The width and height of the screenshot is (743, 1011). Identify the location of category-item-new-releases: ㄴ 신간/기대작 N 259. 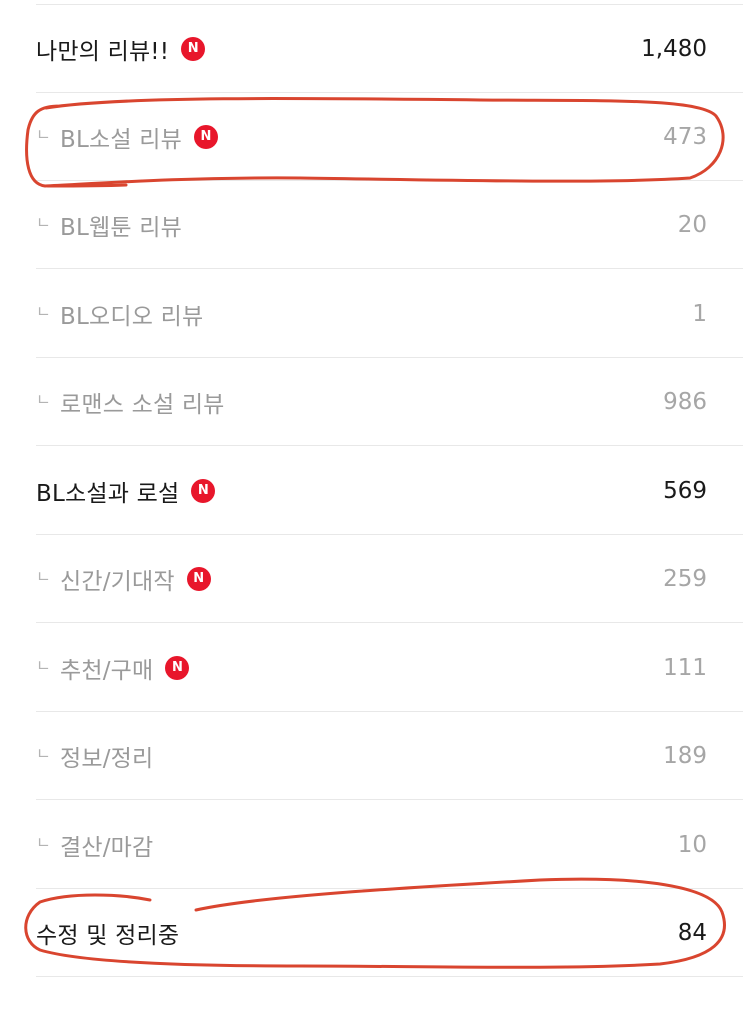
(389, 579).